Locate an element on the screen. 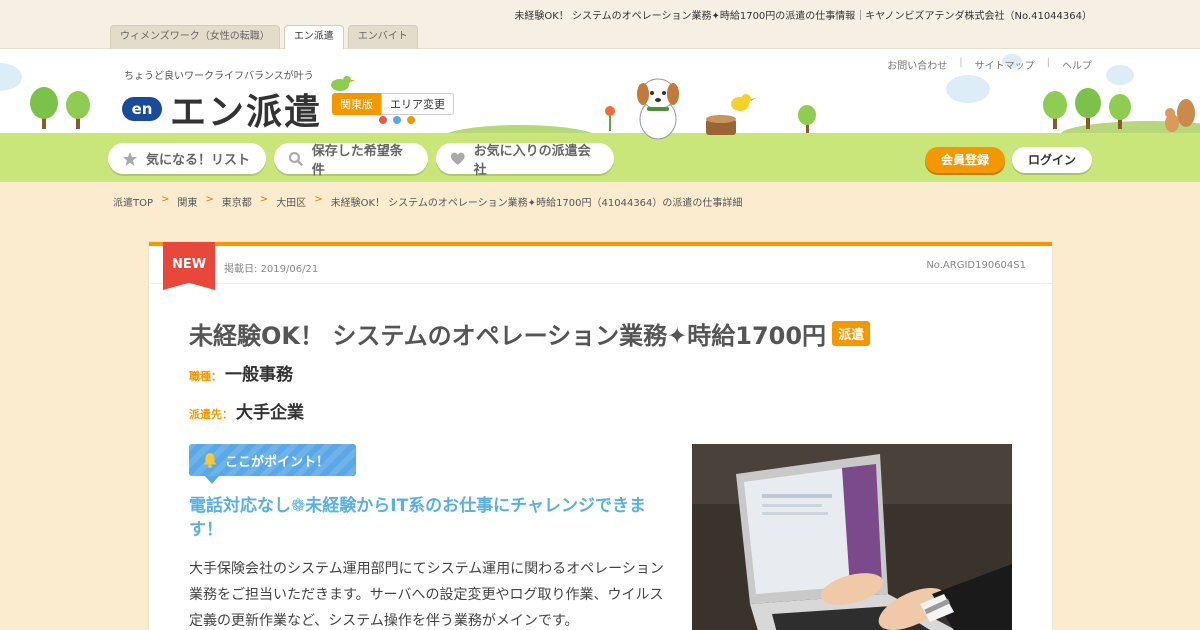  destination-label: 派遣先： is located at coordinates (211, 414).